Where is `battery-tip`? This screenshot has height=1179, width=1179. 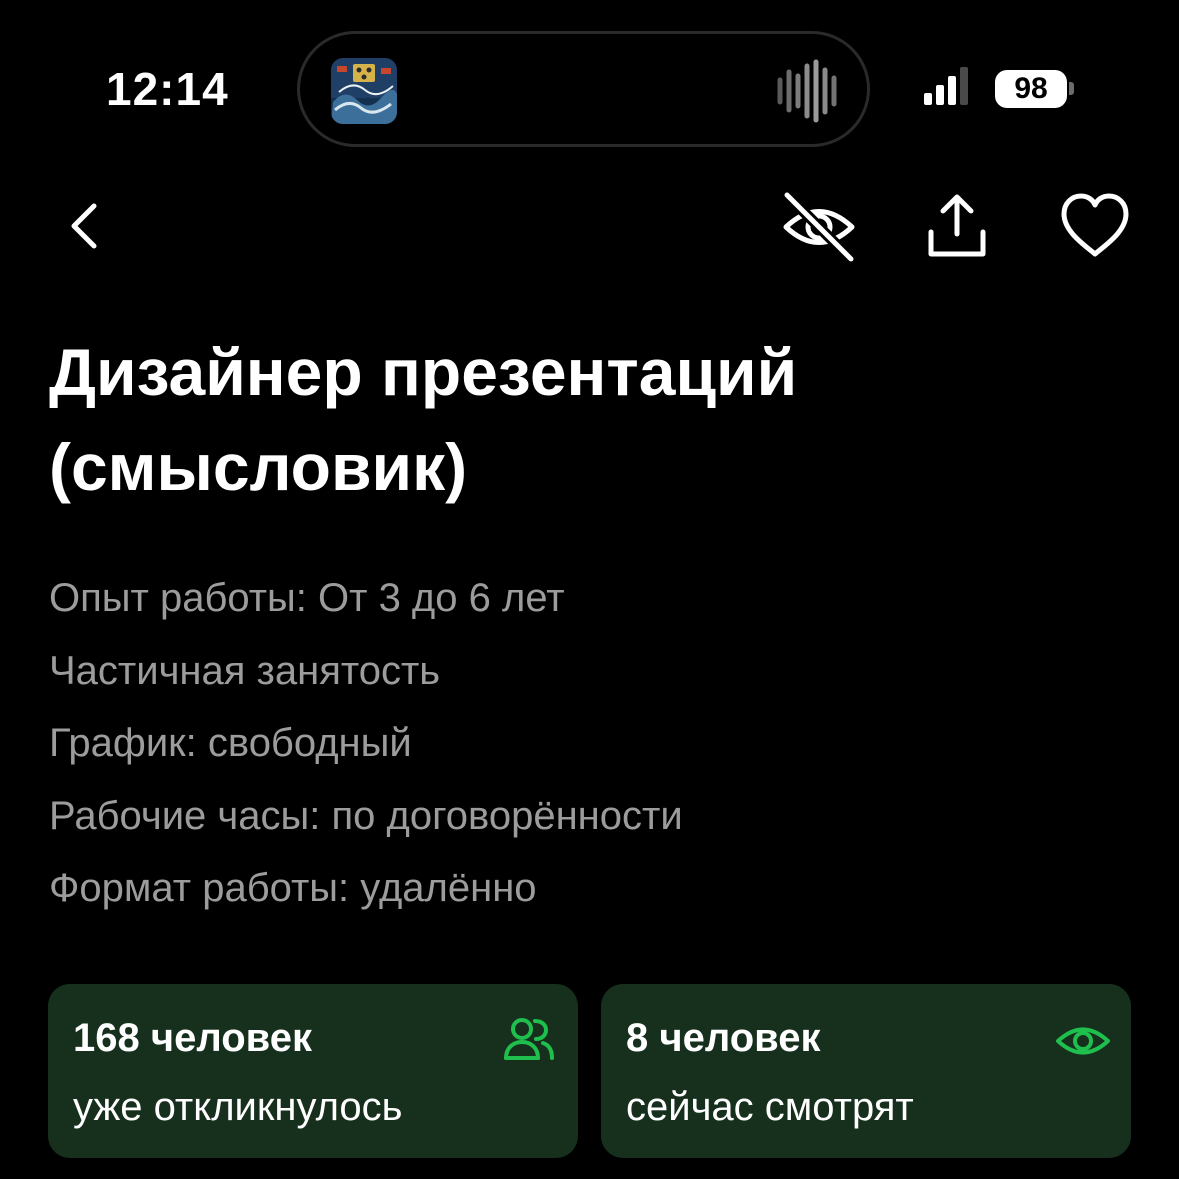
battery-tip is located at coordinates (1071, 88).